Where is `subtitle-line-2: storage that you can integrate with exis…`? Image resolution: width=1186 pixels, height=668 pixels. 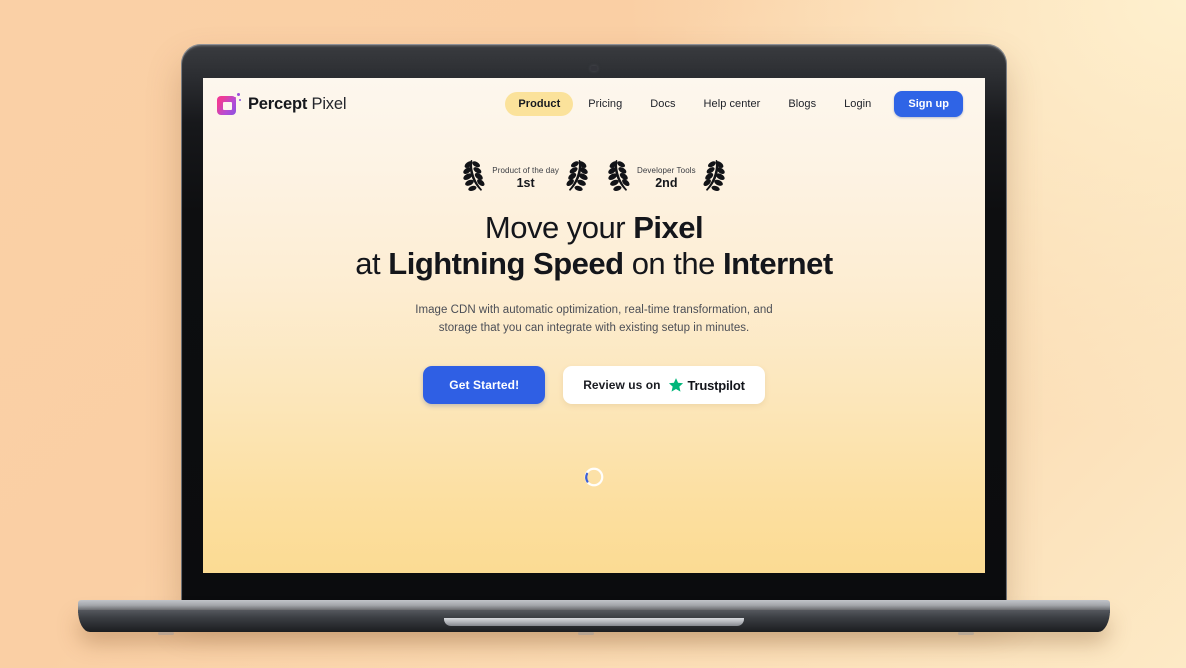
subtitle-line-2: storage that you can integrate with exis… is located at coordinates (594, 328).